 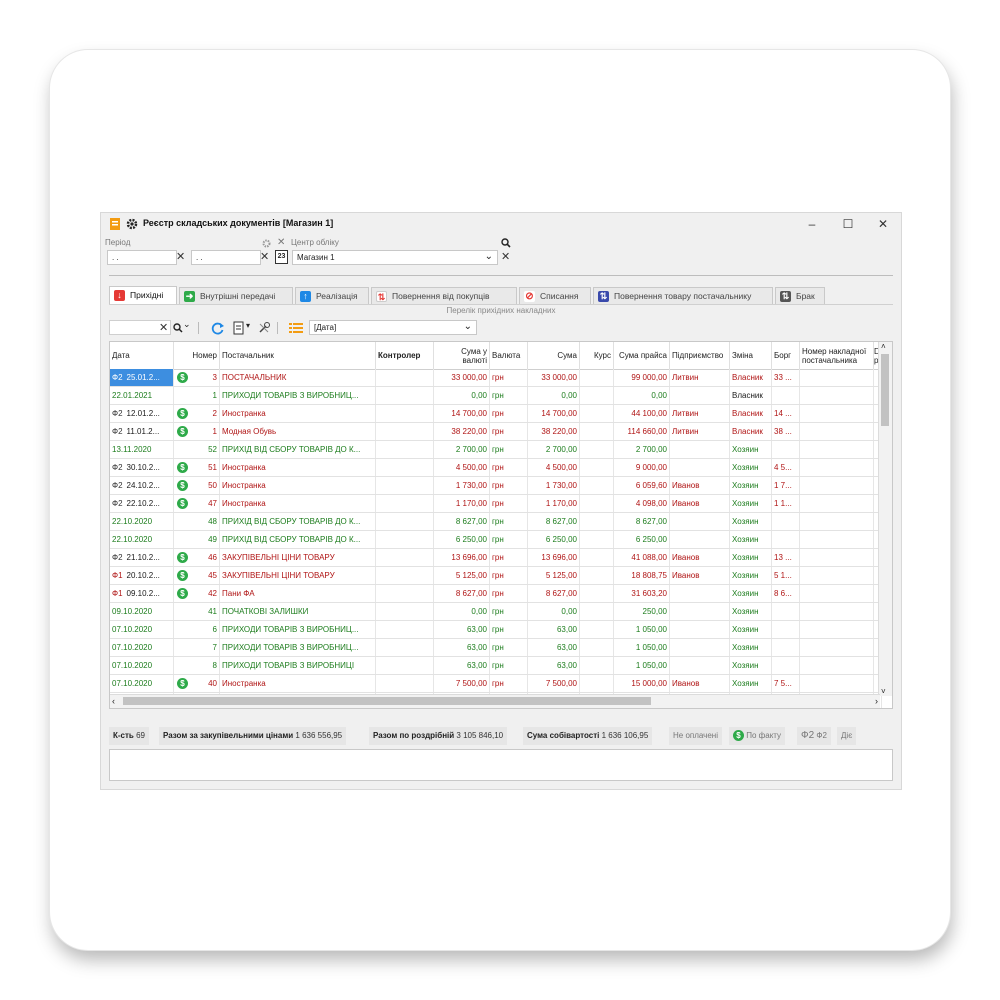 I want to click on search-dropdown-icon: ⌄, so click(x=187, y=324).